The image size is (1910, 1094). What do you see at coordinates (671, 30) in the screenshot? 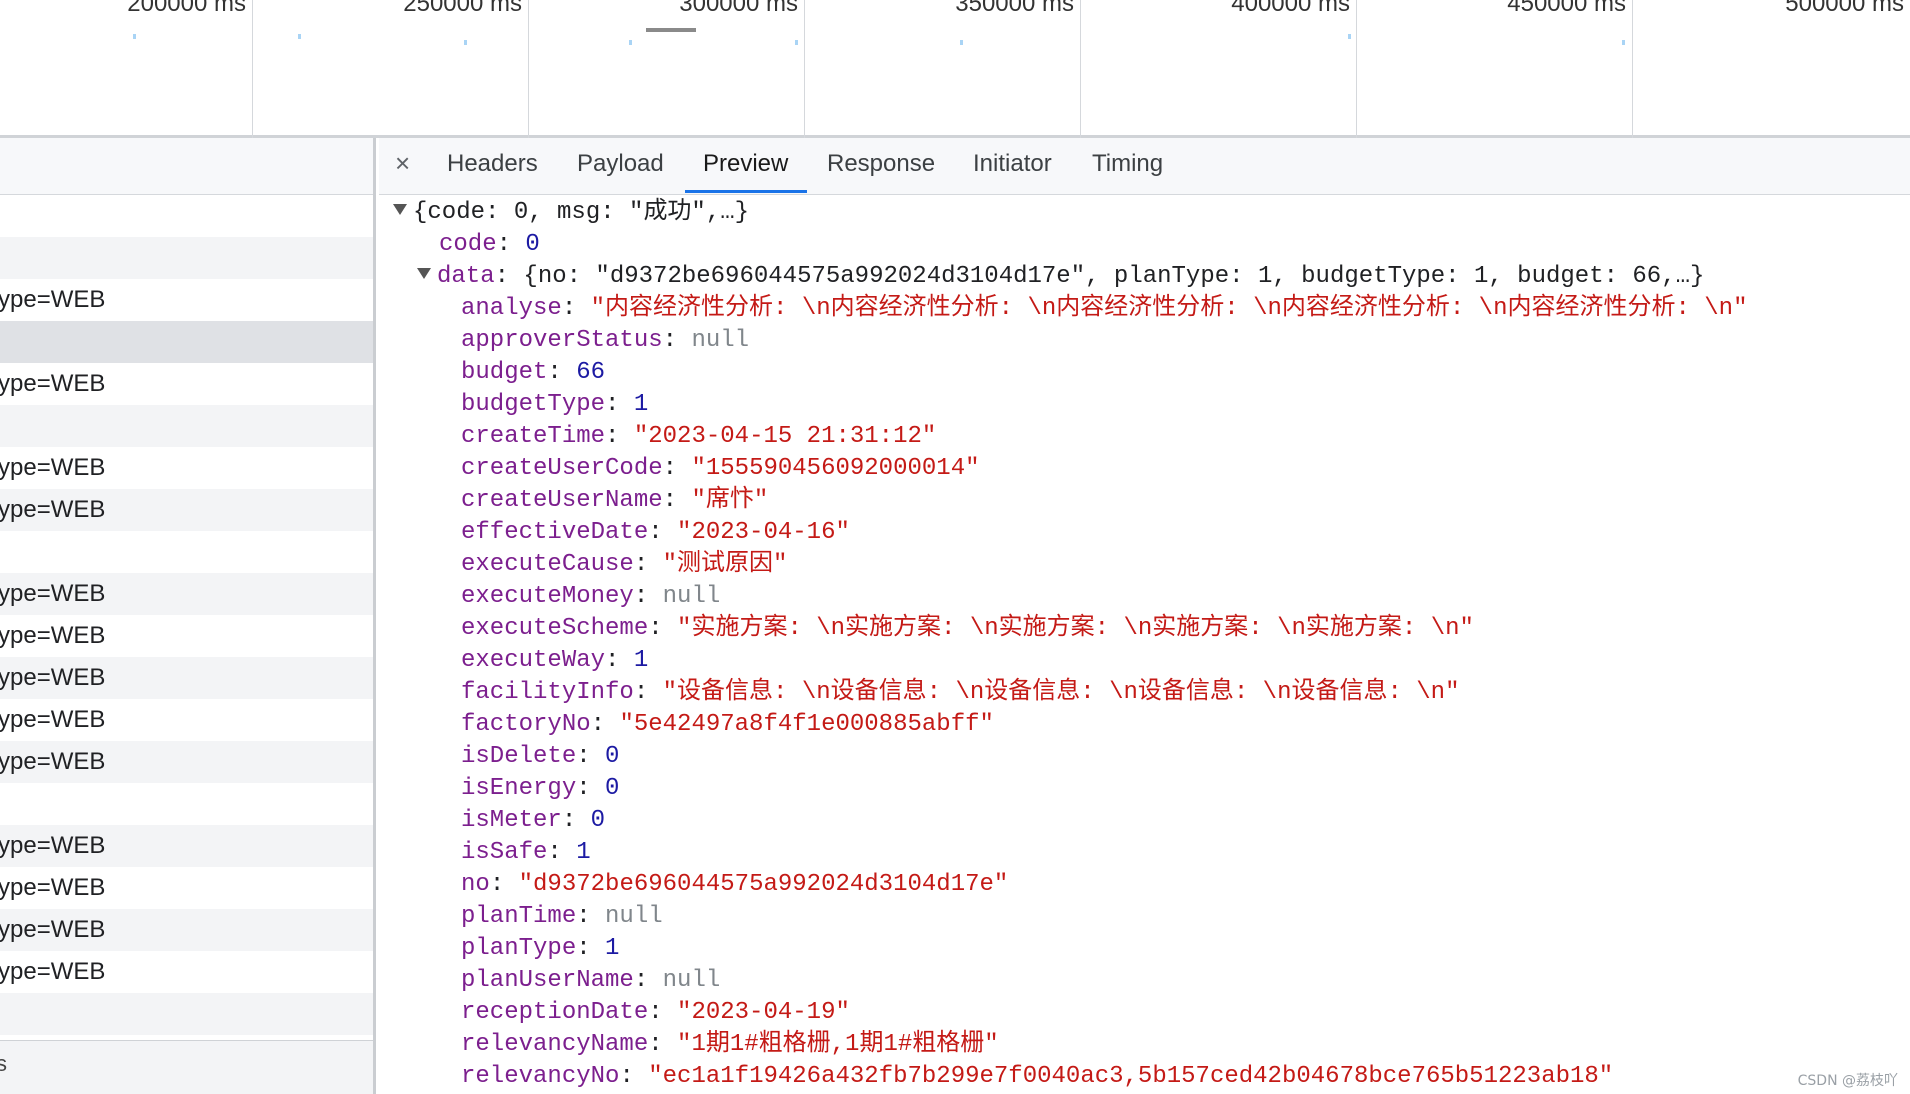
I see `timeline-request-bar` at bounding box center [671, 30].